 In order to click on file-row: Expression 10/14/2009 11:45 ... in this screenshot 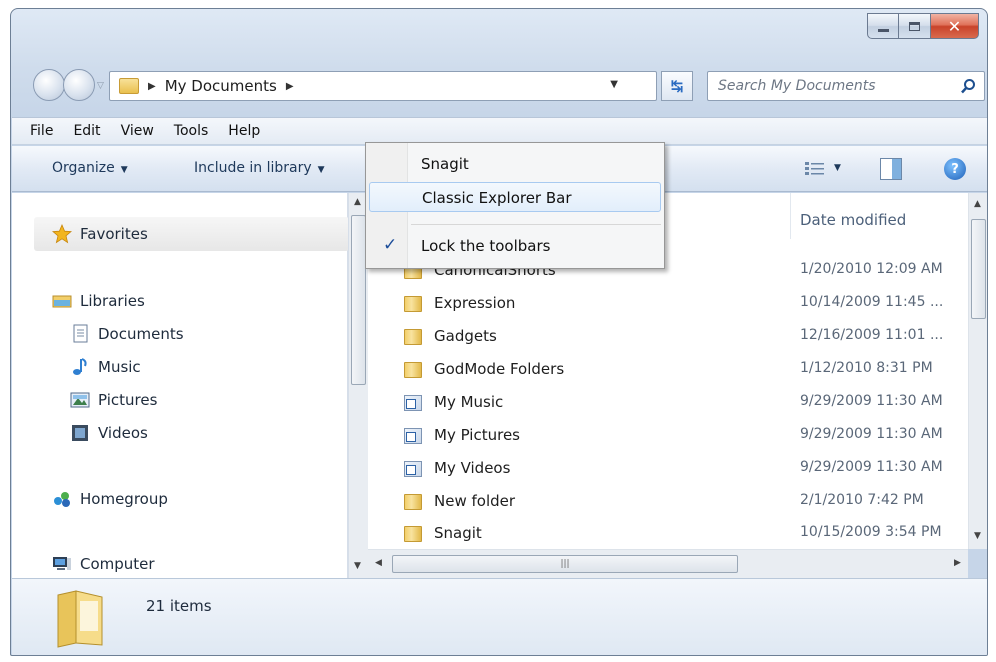, I will do `click(668, 304)`.